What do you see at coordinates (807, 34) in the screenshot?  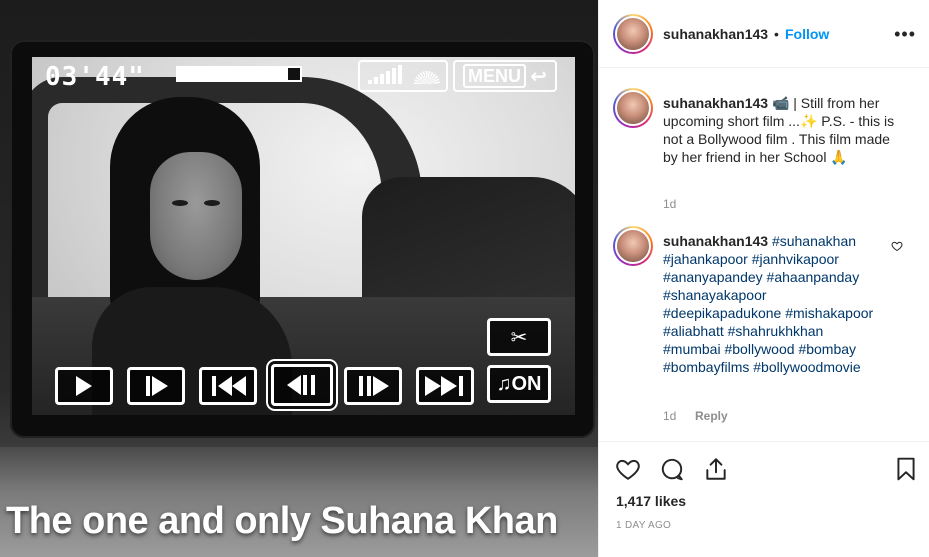 I see `follow-button: Follow` at bounding box center [807, 34].